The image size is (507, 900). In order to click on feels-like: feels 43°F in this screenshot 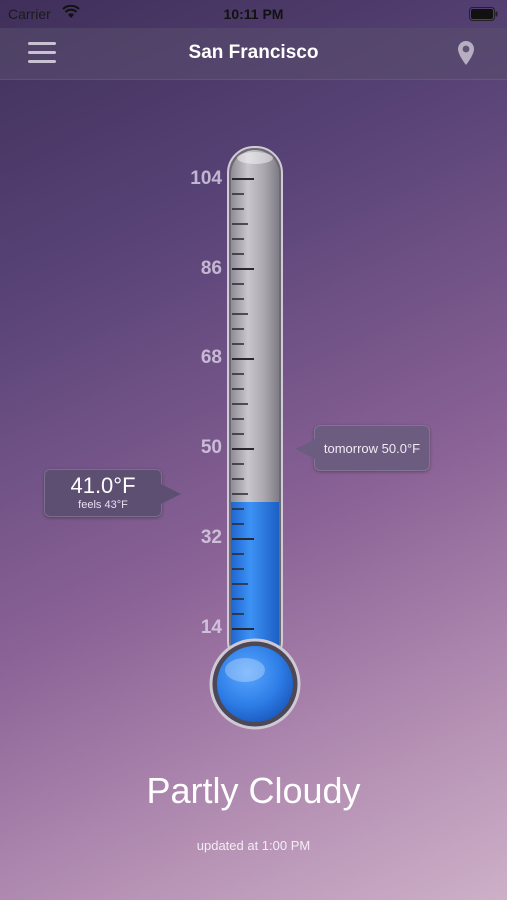, I will do `click(103, 505)`.